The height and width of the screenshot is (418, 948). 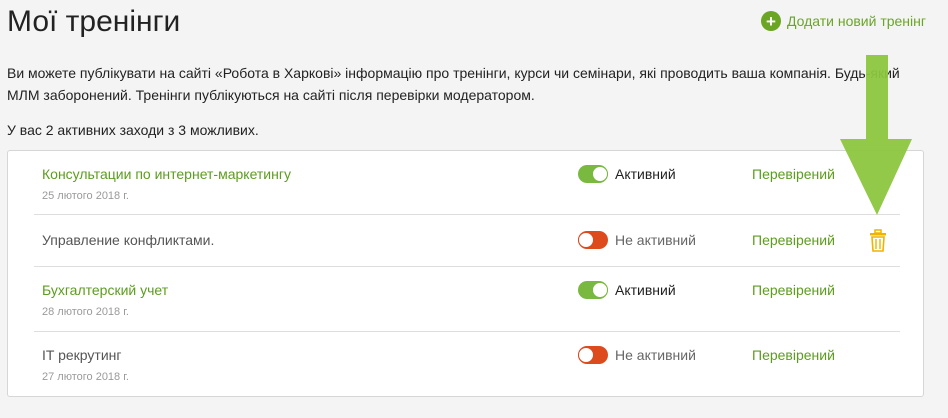 I want to click on plus-circle-icon: +, so click(x=770, y=21).